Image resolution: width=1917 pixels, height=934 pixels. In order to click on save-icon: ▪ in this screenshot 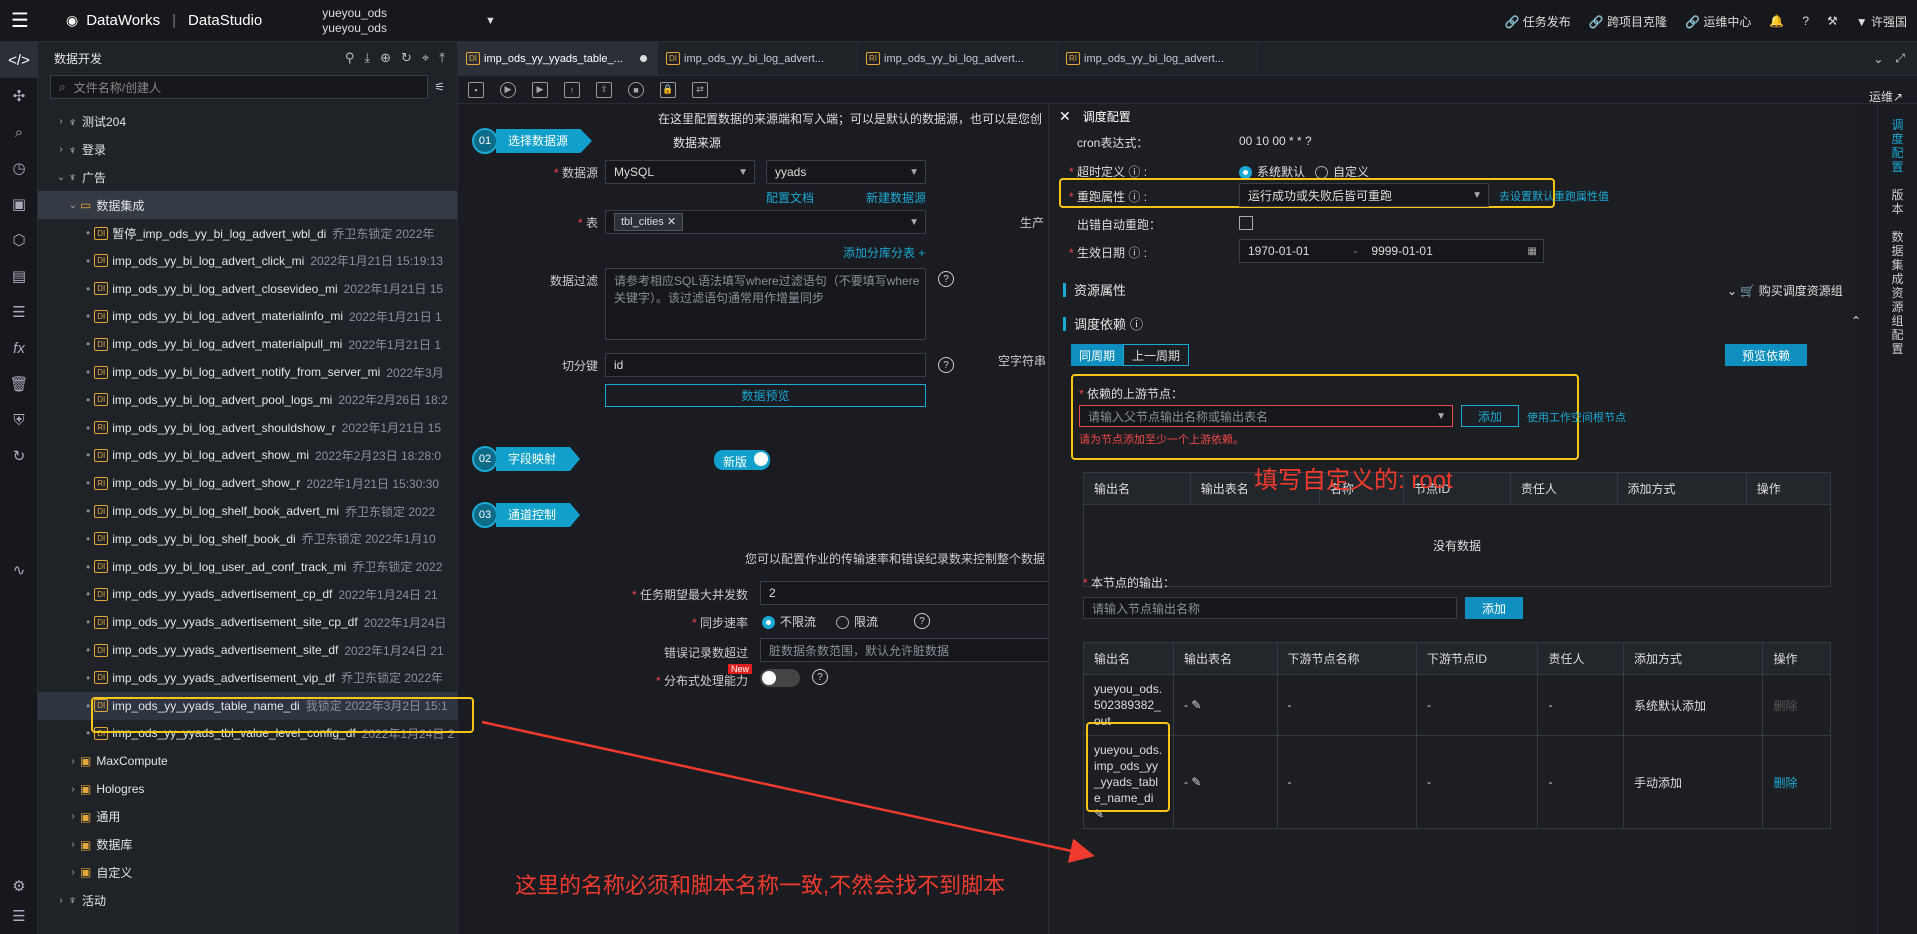, I will do `click(476, 89)`.